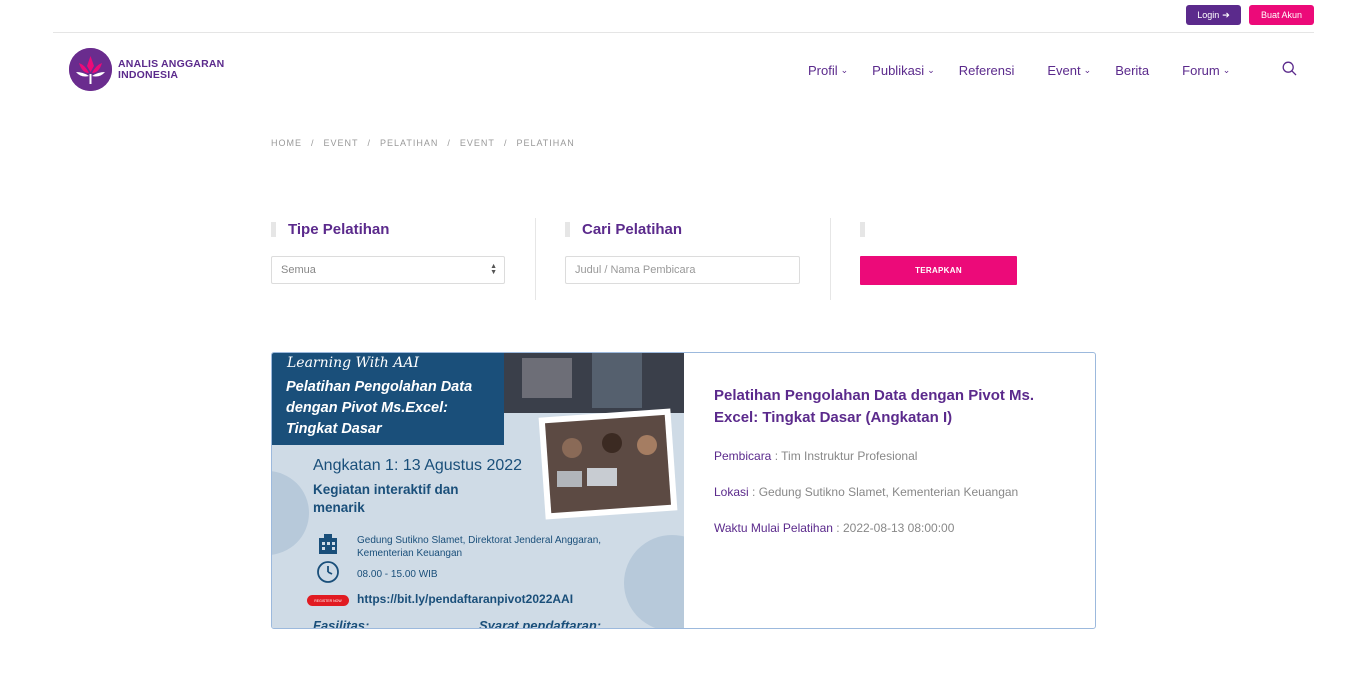 The image size is (1366, 681). I want to click on event-speaker: Pembicara : Tim Instruktur Profesional, so click(816, 456).